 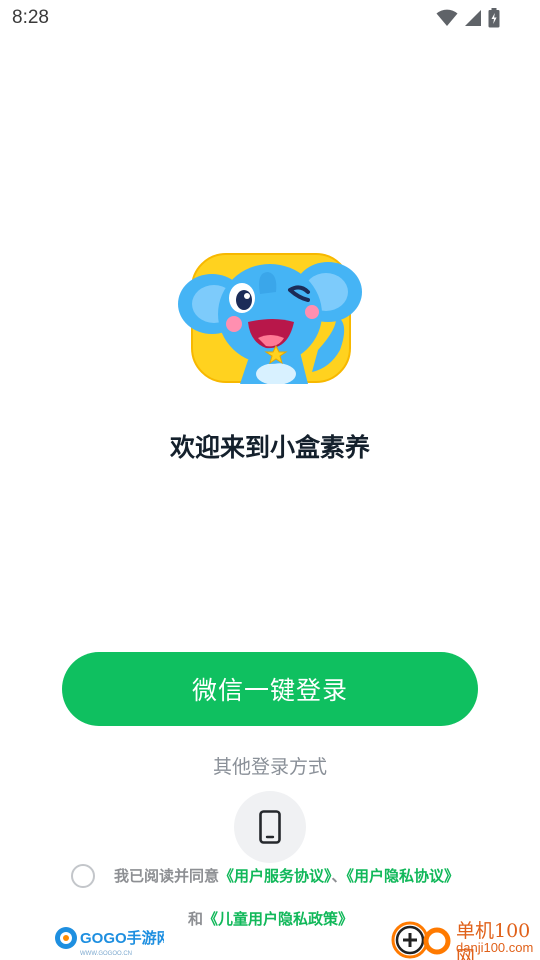 I want to click on status-bar: 8:28, so click(x=270, y=18).